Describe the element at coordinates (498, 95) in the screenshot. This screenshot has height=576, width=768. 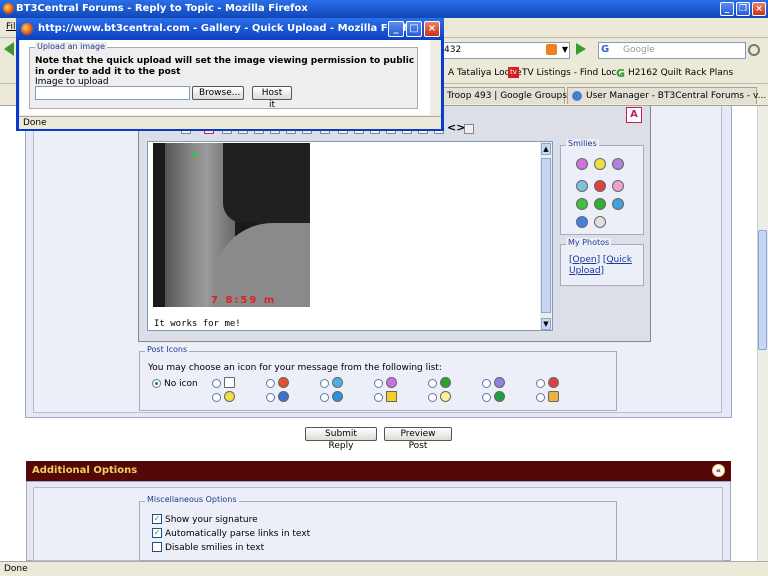
I see `tab-troop-493: Troop 493 | Google Groups` at that location.